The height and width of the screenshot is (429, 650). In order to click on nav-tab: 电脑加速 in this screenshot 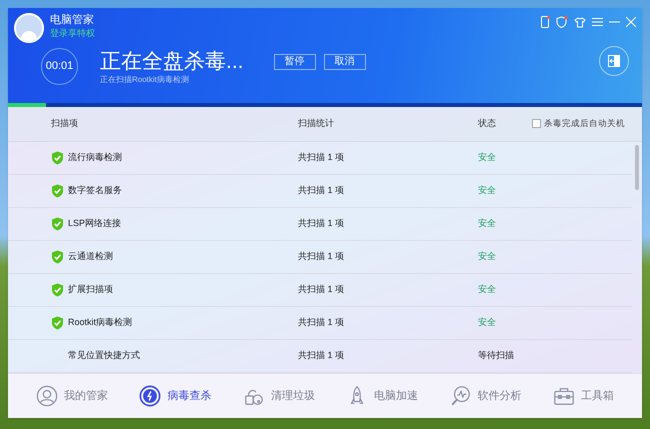, I will do `click(382, 395)`.